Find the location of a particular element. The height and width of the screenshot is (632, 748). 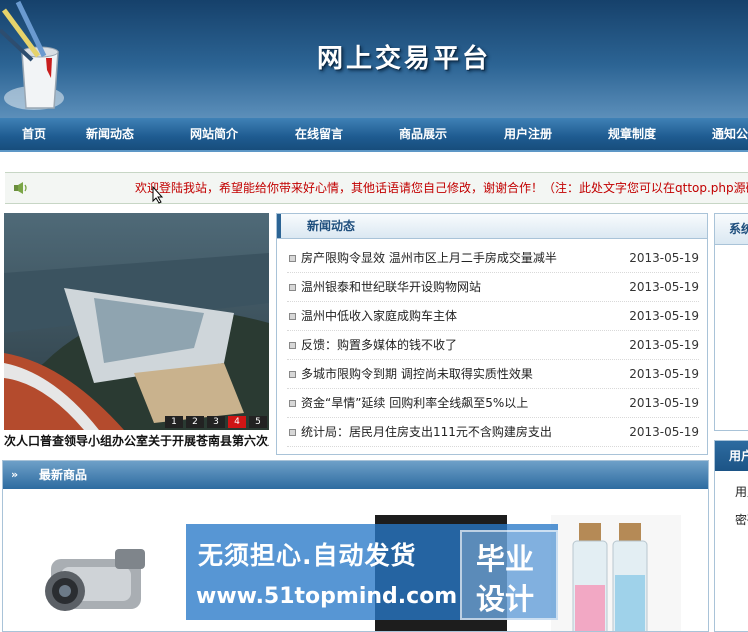

news-panel-title: 新闻动态 is located at coordinates (331, 226).